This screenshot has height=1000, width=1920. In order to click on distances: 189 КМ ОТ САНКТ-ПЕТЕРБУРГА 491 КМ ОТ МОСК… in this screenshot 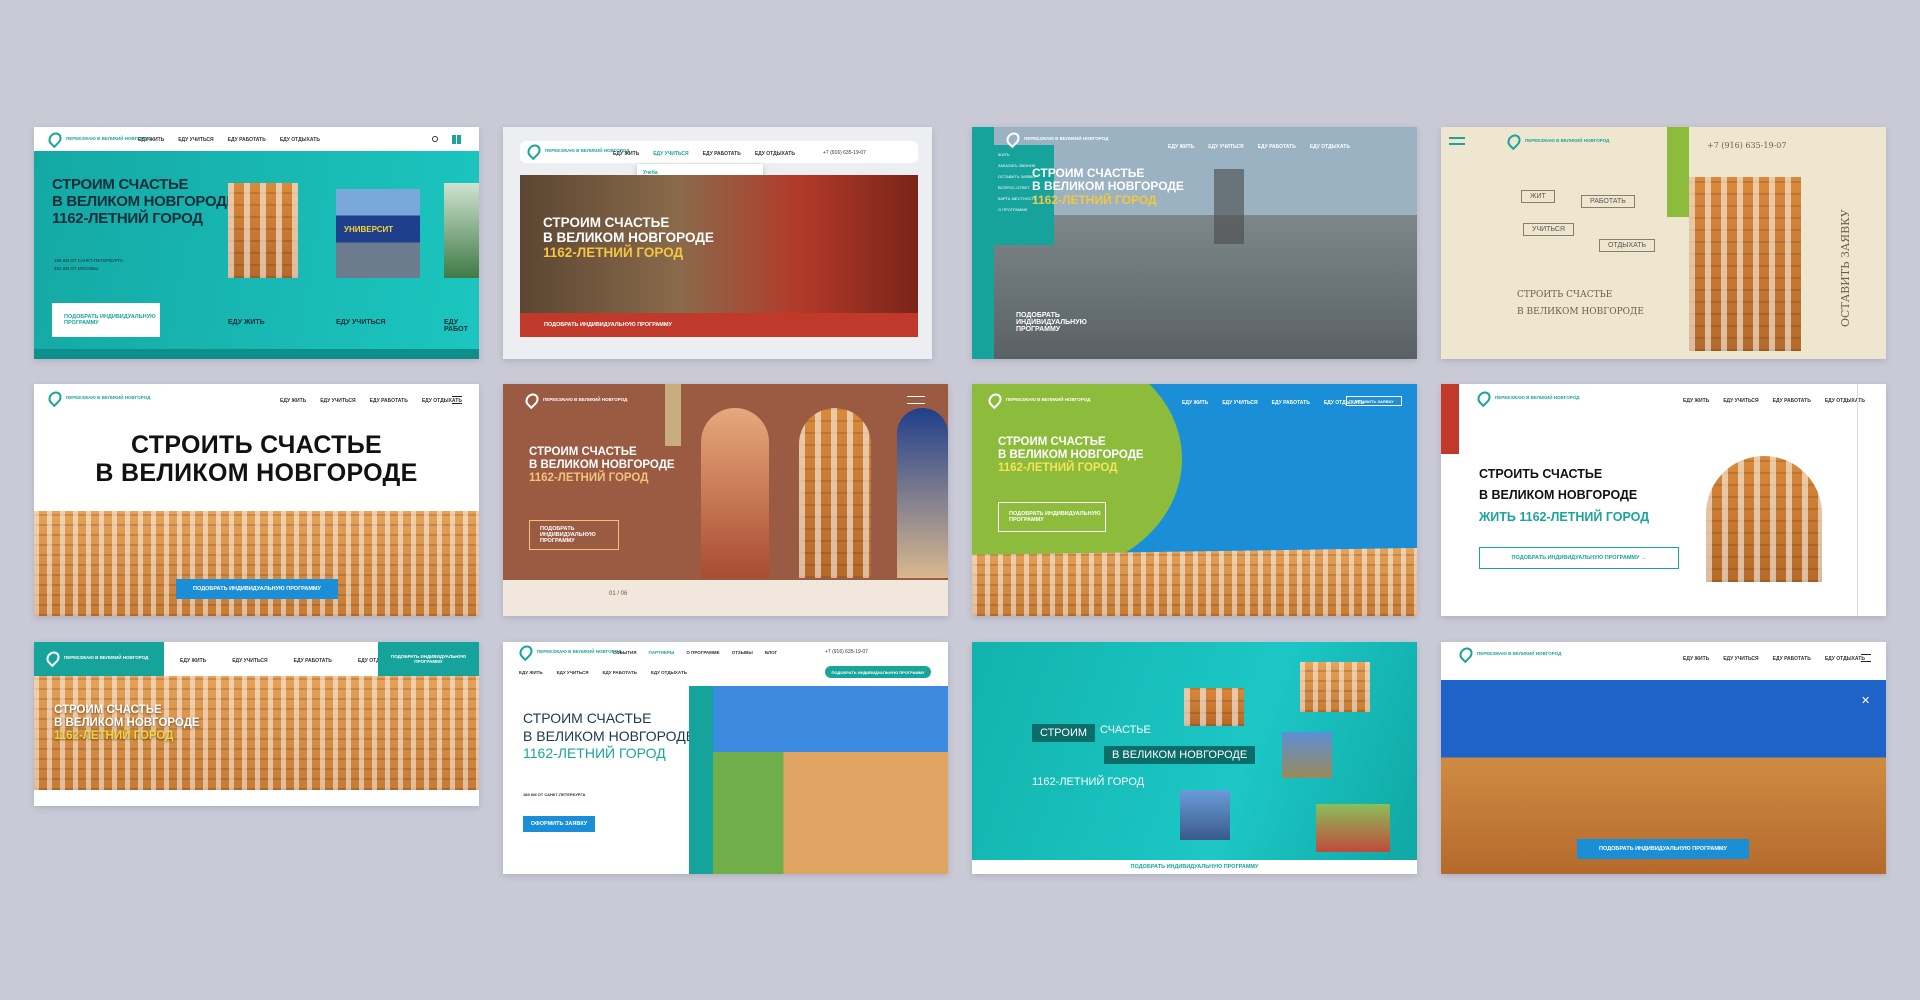, I will do `click(88, 264)`.